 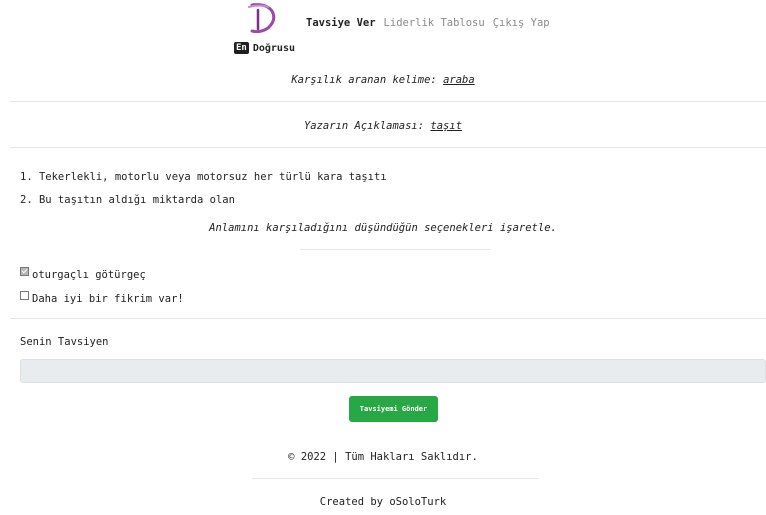 I want to click on option-better-idea: Daha iyi bir fikrim var!, so click(x=102, y=299).